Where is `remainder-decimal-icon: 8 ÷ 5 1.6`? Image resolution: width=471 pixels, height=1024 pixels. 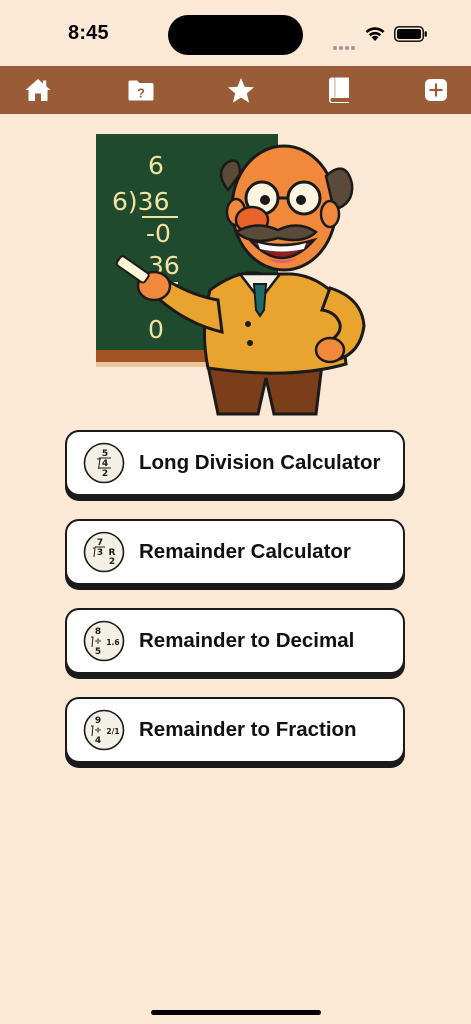
remainder-decimal-icon: 8 ÷ 5 1.6 is located at coordinates (104, 641).